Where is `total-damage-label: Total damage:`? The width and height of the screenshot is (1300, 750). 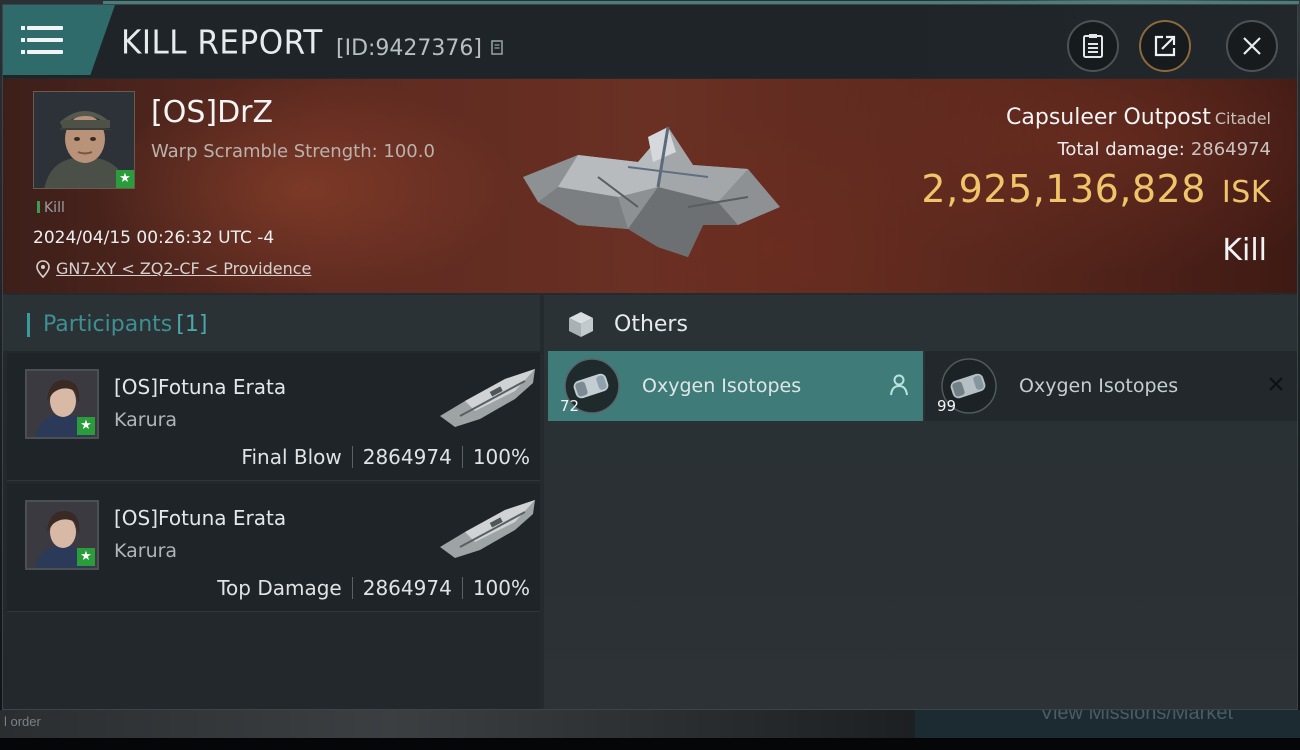
total-damage-label: Total damage: is located at coordinates (1121, 149).